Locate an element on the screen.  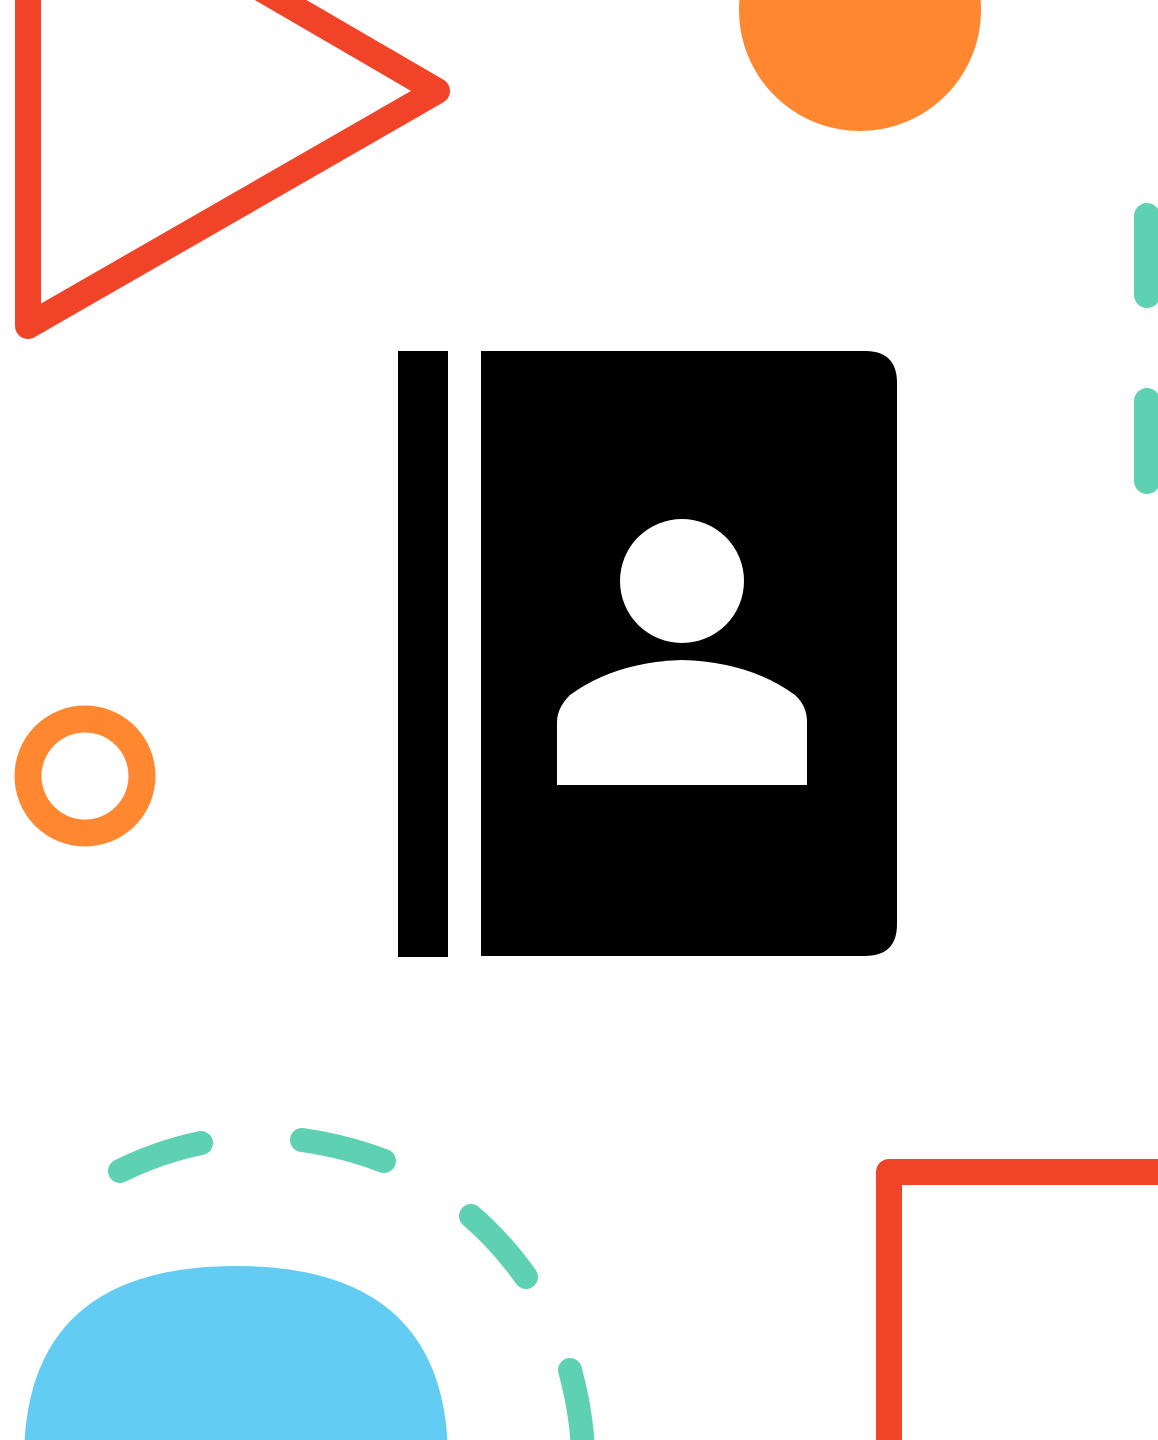
book-spine is located at coordinates (423, 654).